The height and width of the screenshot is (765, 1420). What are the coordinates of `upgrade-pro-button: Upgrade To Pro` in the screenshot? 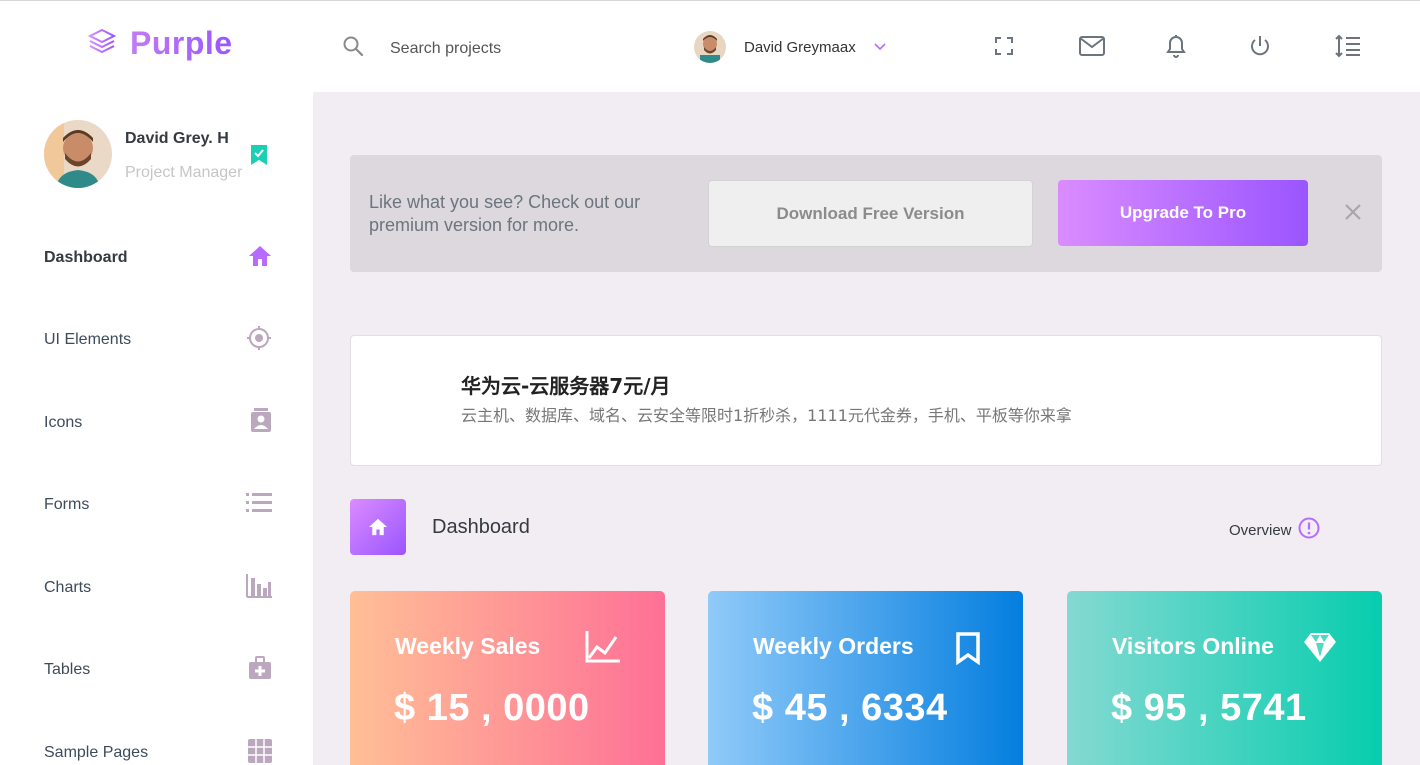 It's located at (1183, 213).